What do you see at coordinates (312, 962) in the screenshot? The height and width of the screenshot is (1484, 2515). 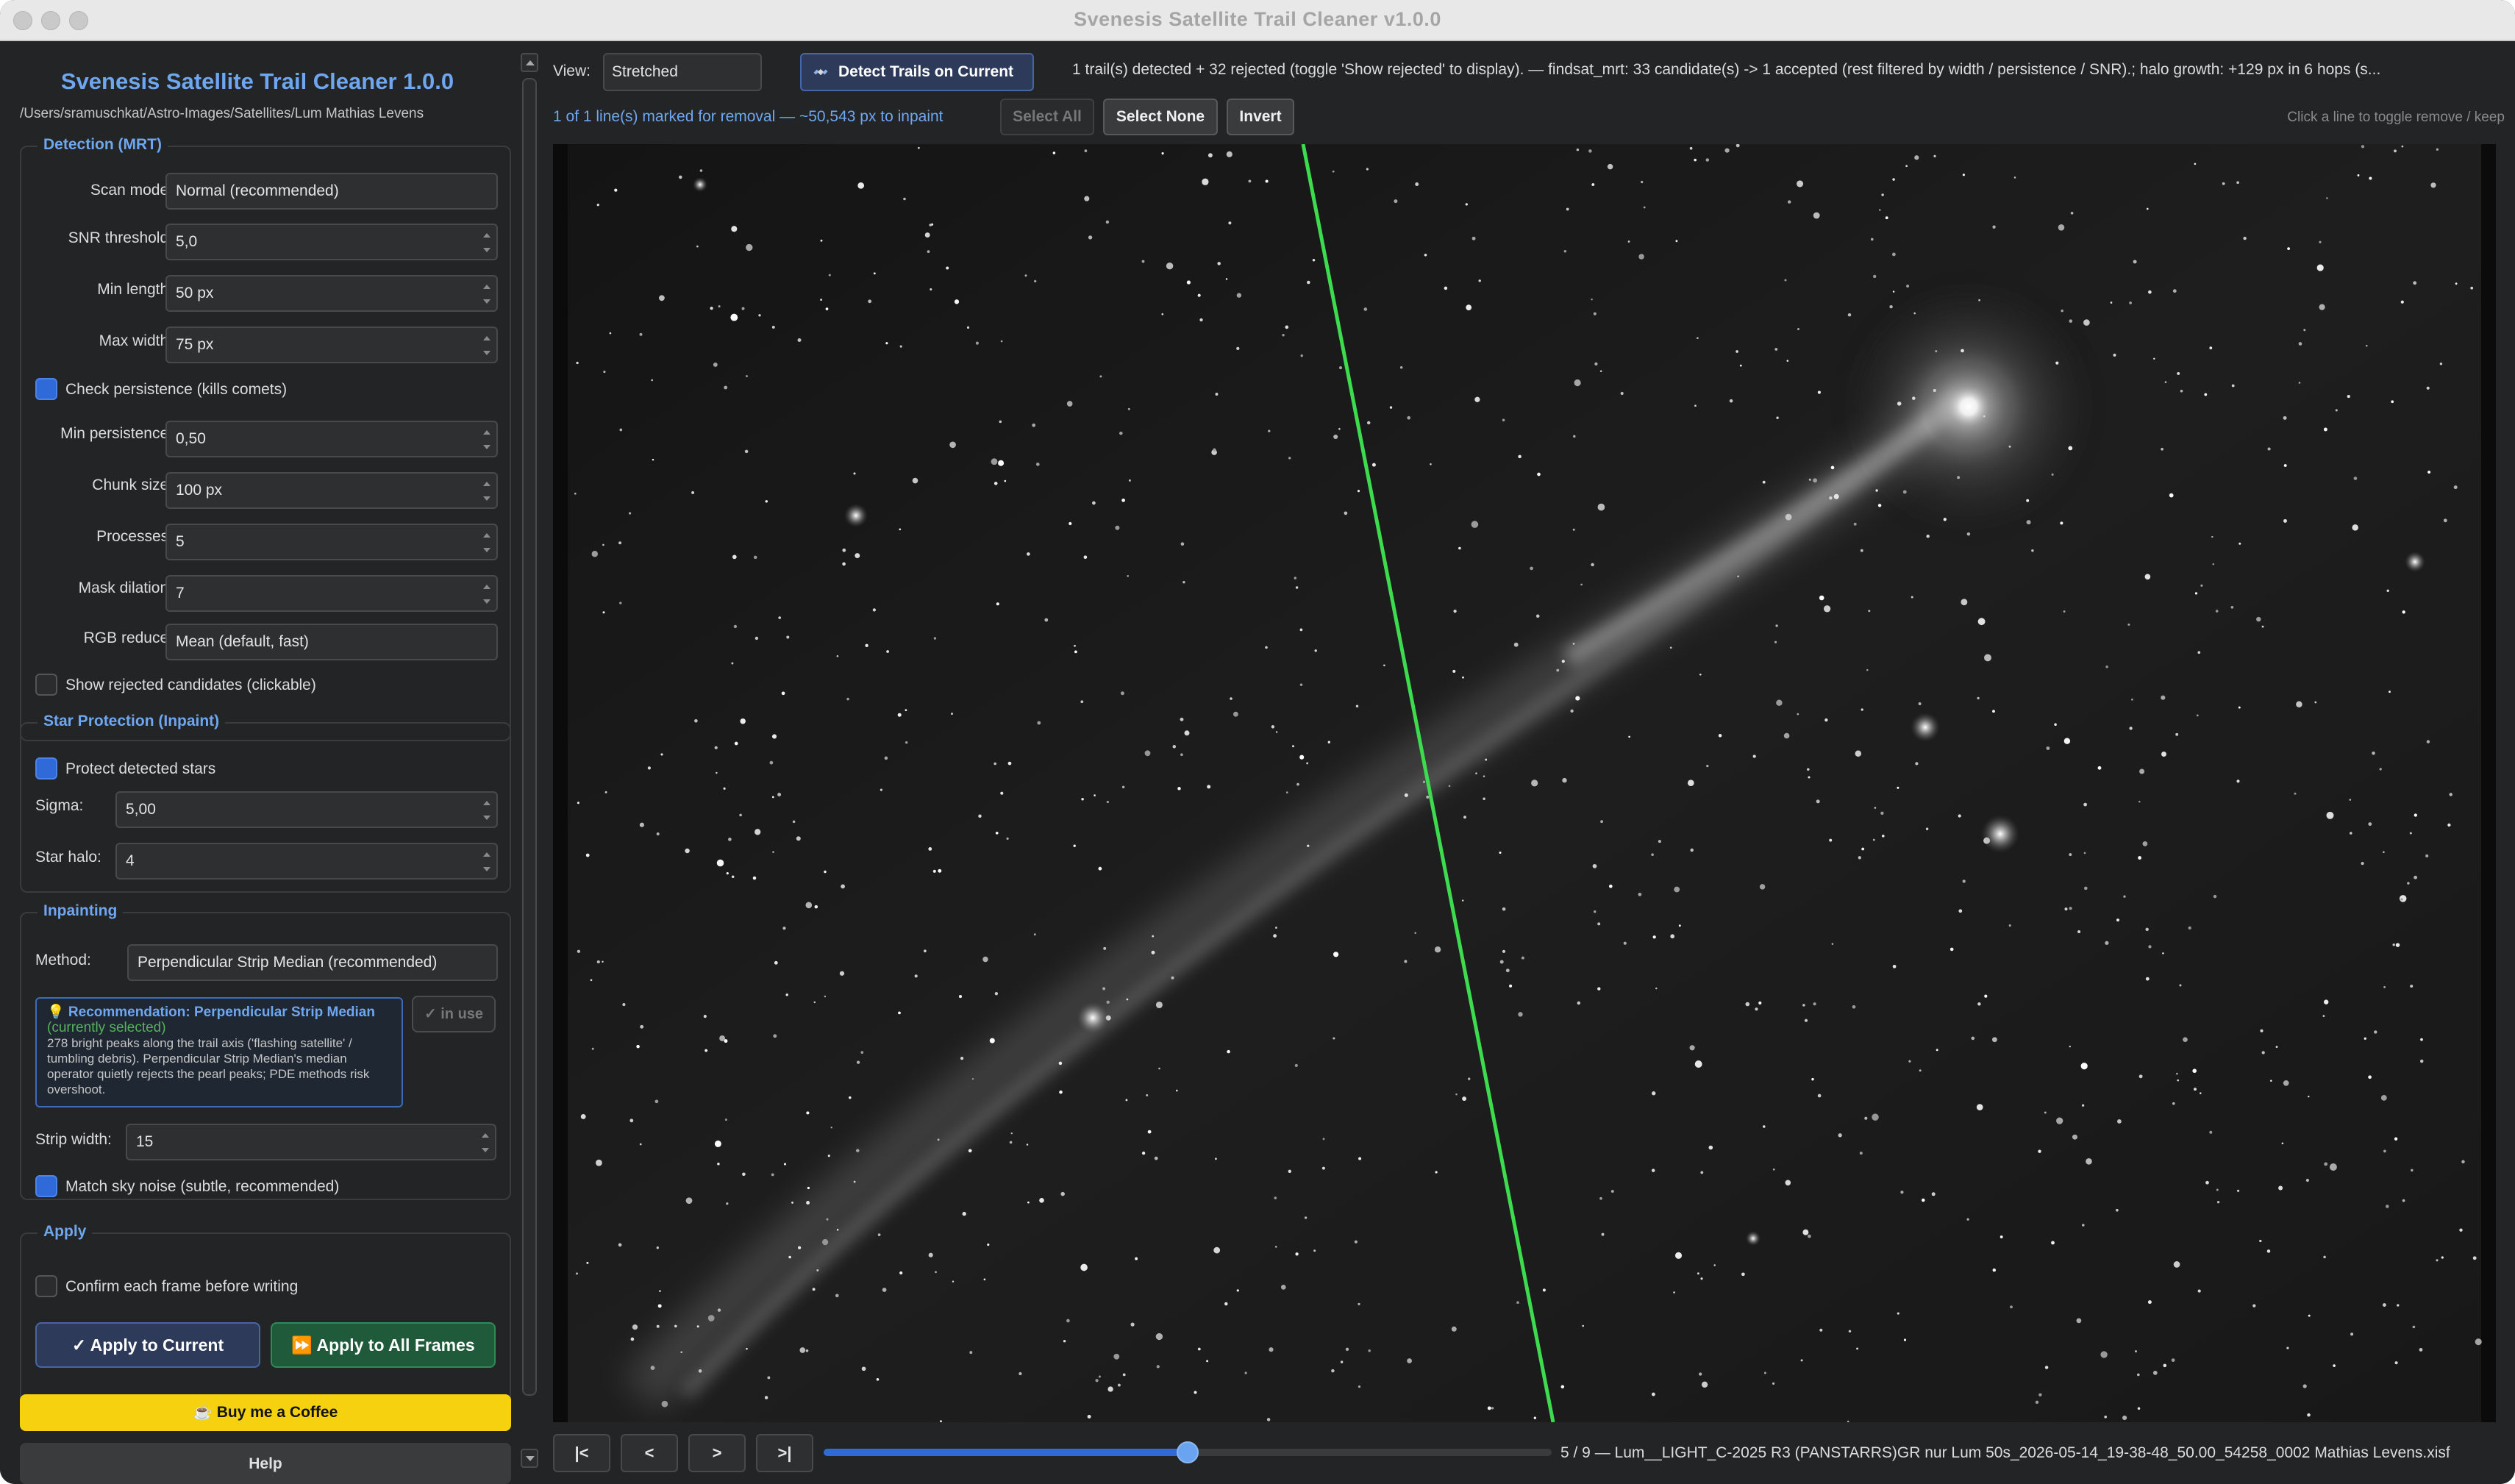 I see `inpaint-method-select: Perpendicular Strip Median (recommended)` at bounding box center [312, 962].